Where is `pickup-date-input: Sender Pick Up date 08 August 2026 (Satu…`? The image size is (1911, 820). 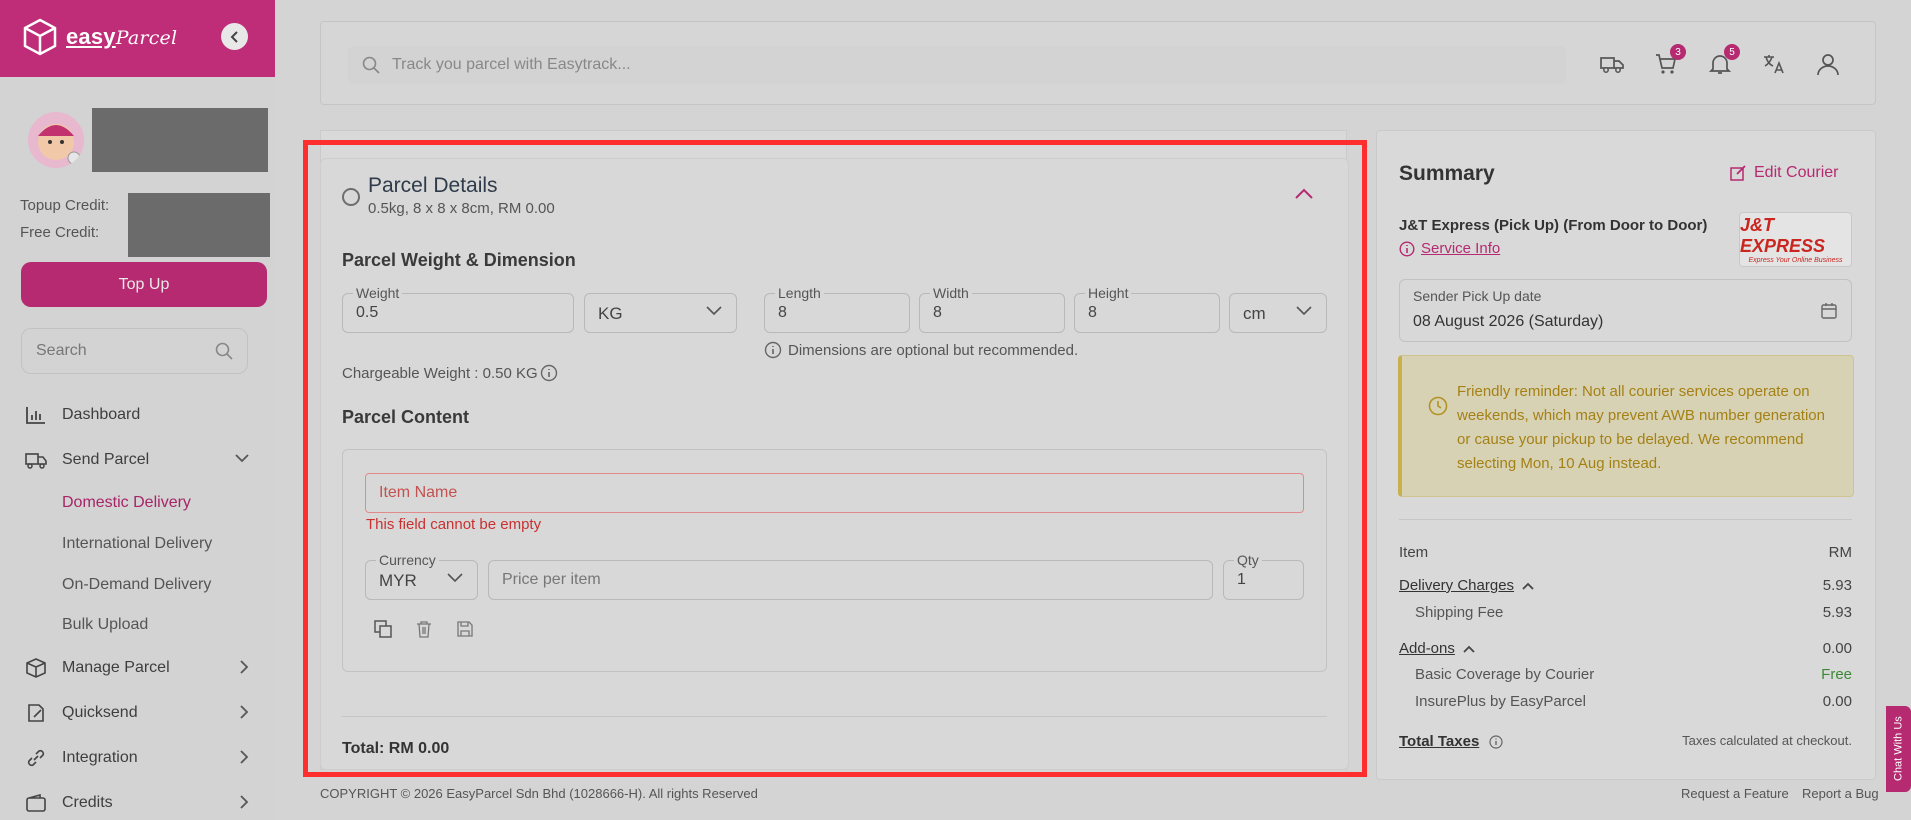
pickup-date-input: Sender Pick Up date 08 August 2026 (Satu… is located at coordinates (1625, 310).